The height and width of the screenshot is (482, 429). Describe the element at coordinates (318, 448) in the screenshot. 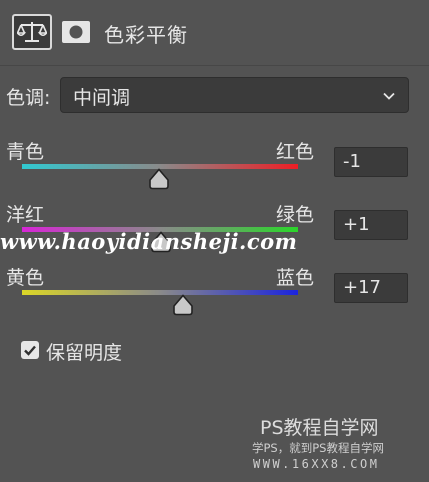

I see `watermark-subtitle: 学PS，就到PS教程自学网` at that location.